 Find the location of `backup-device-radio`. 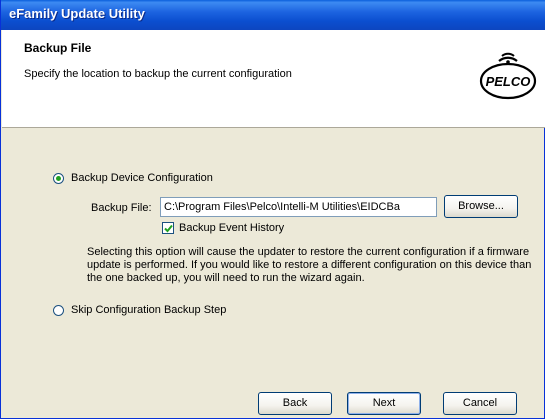

backup-device-radio is located at coordinates (58, 178).